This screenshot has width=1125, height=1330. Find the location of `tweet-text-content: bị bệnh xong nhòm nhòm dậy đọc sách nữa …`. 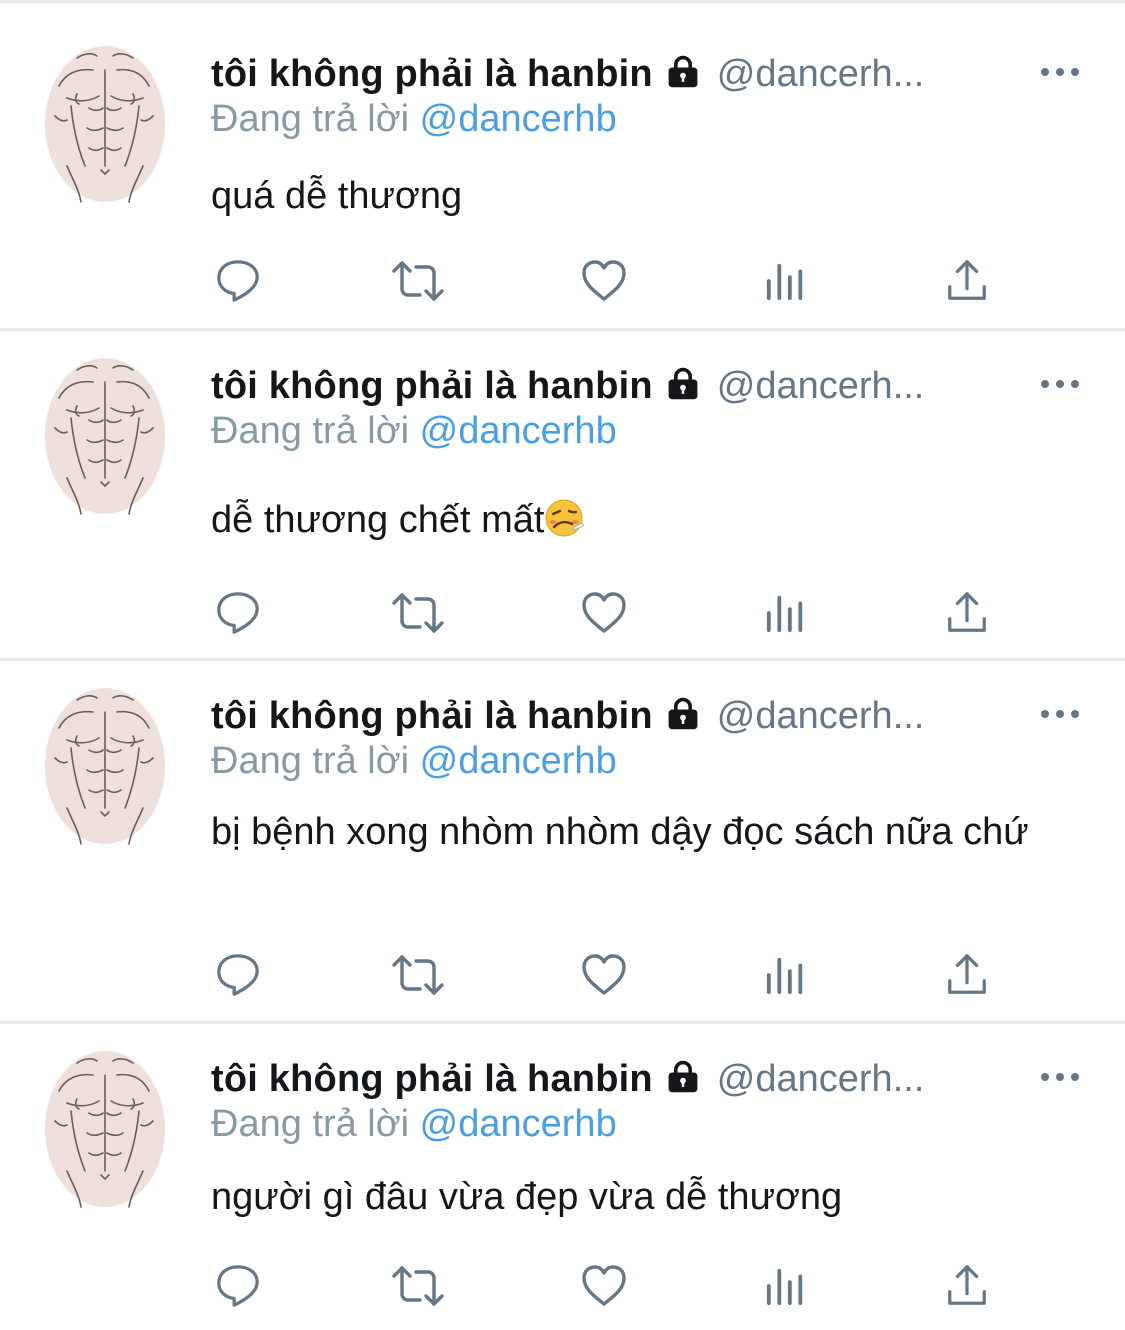

tweet-text-content: bị bệnh xong nhòm nhòm dậy đọc sách nữa … is located at coordinates (620, 832).